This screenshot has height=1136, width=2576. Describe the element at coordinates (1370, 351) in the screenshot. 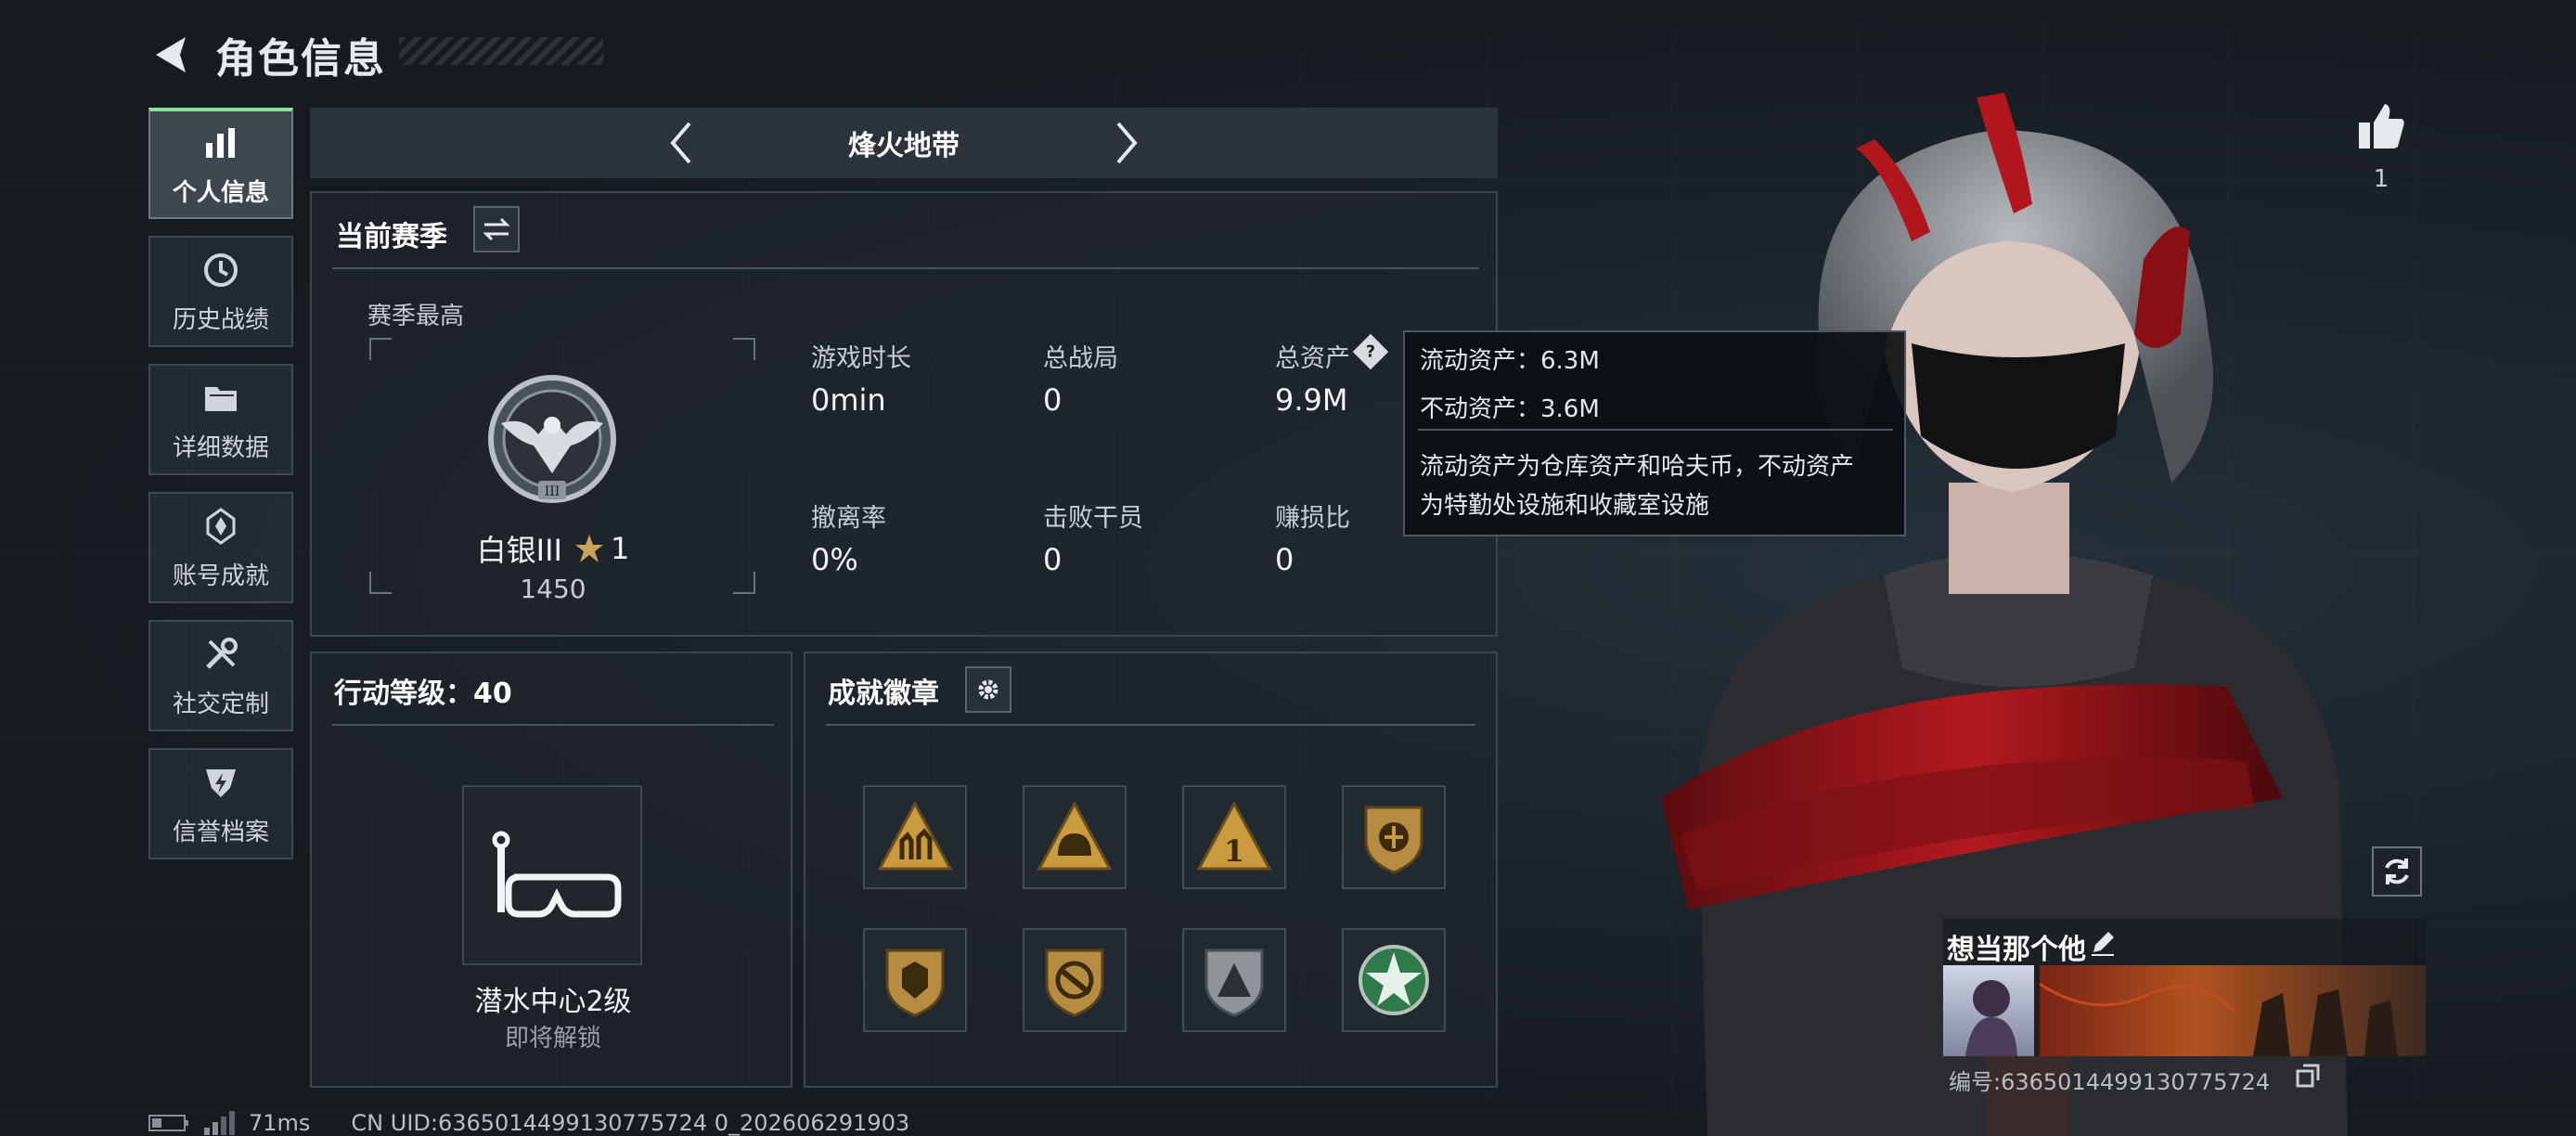

I see `assets-help-icon: ?` at that location.